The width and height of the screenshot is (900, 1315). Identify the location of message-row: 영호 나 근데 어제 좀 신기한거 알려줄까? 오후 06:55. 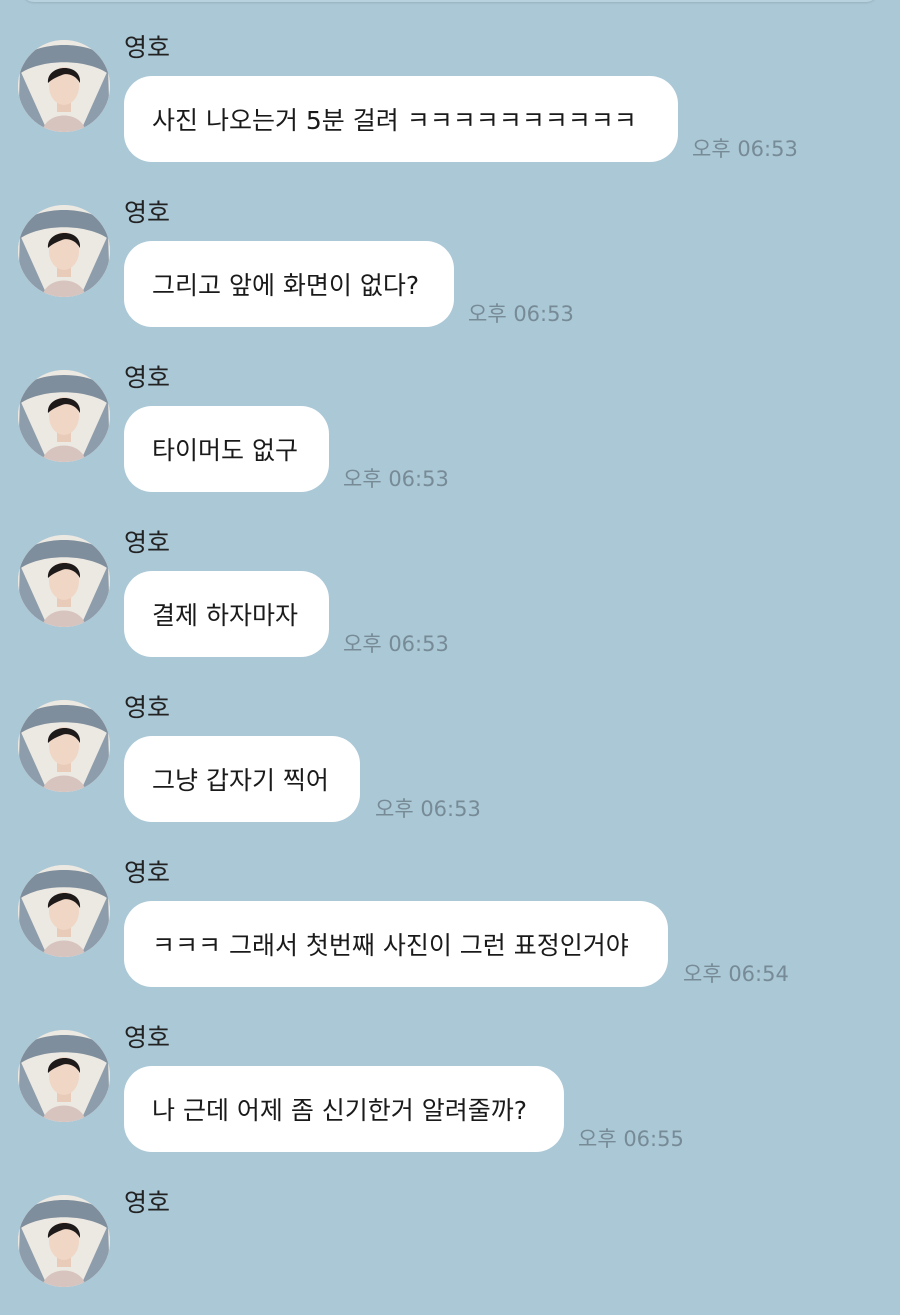
(450, 1071).